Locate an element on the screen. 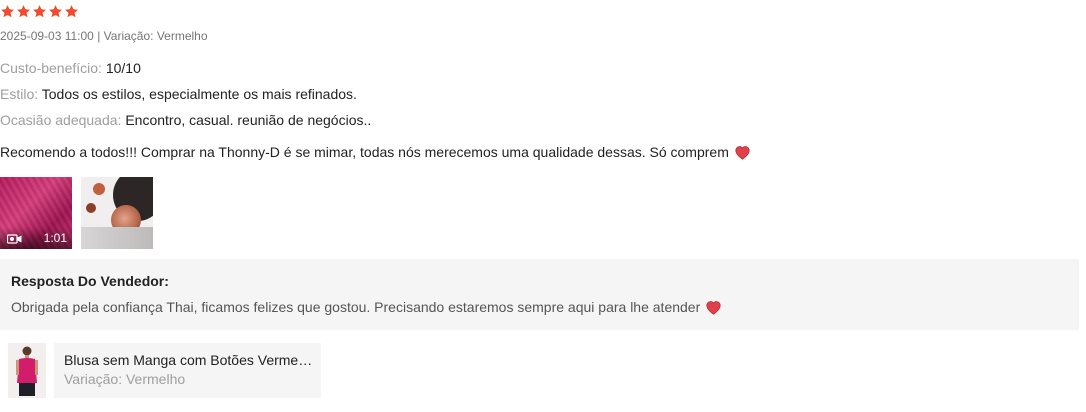  rating-stars is located at coordinates (39, 11).